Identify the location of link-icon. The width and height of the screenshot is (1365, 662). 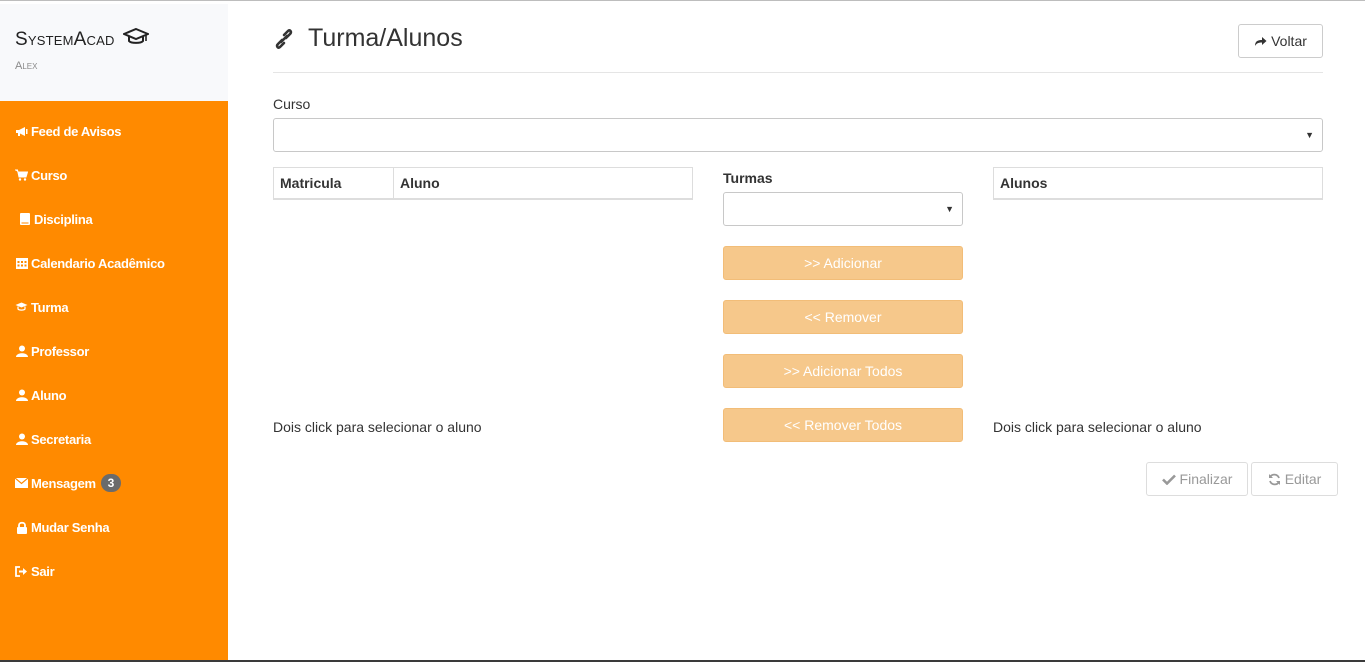
(284, 39).